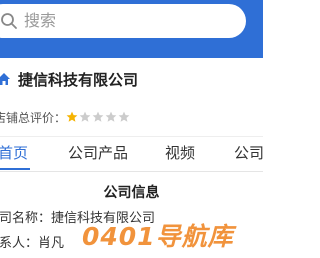 Image resolution: width=320 pixels, height=258 pixels. Describe the element at coordinates (33, 118) in the screenshot. I see `rating-label: 店铺总评价：` at that location.